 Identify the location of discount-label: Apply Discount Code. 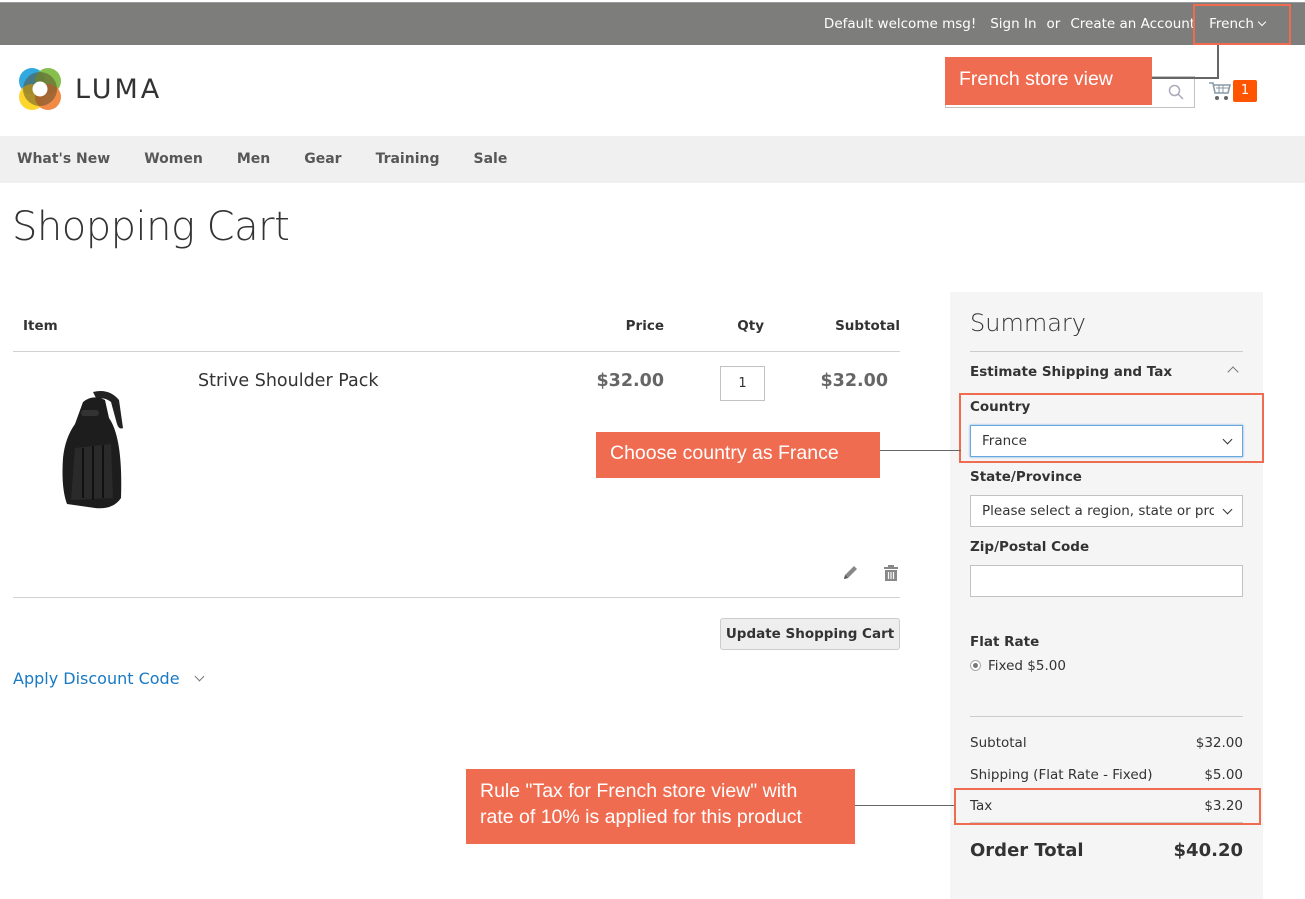
(96, 678).